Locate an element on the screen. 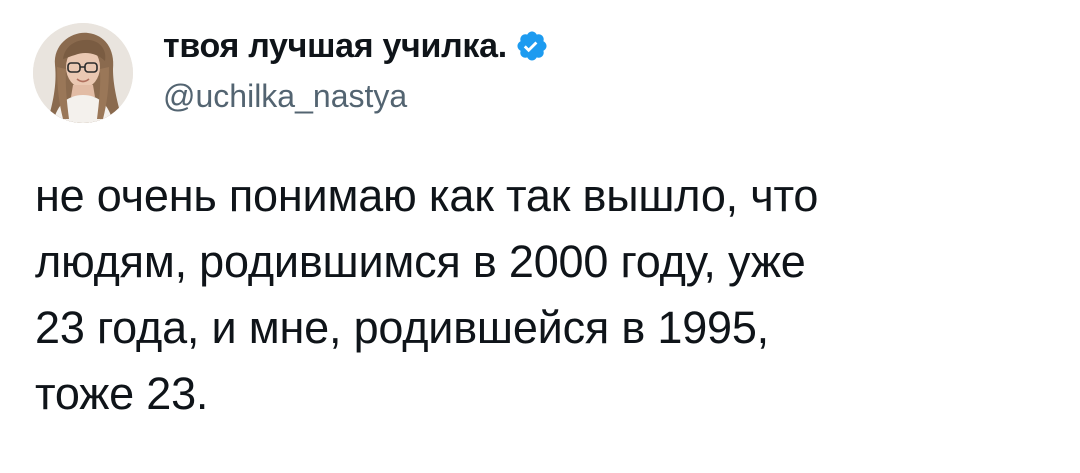 The height and width of the screenshot is (473, 1080). avatar-photo-icon is located at coordinates (83, 73).